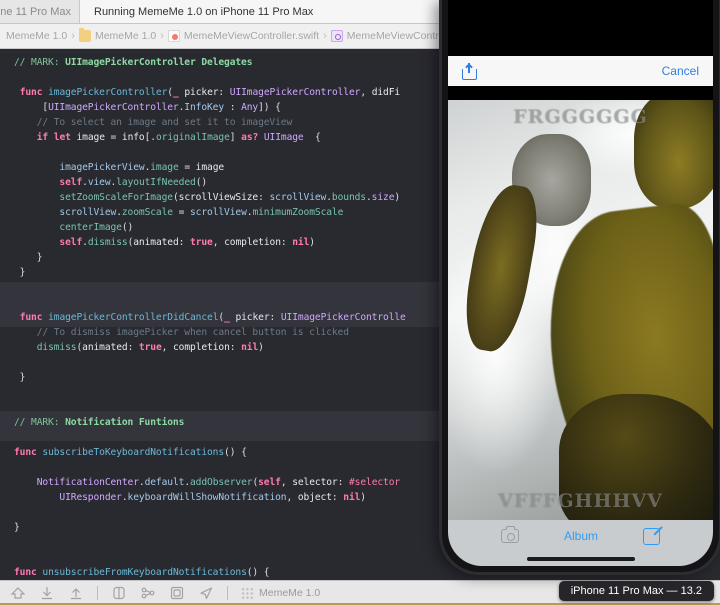  Describe the element at coordinates (18, 593) in the screenshot. I see `continue-icon` at that location.